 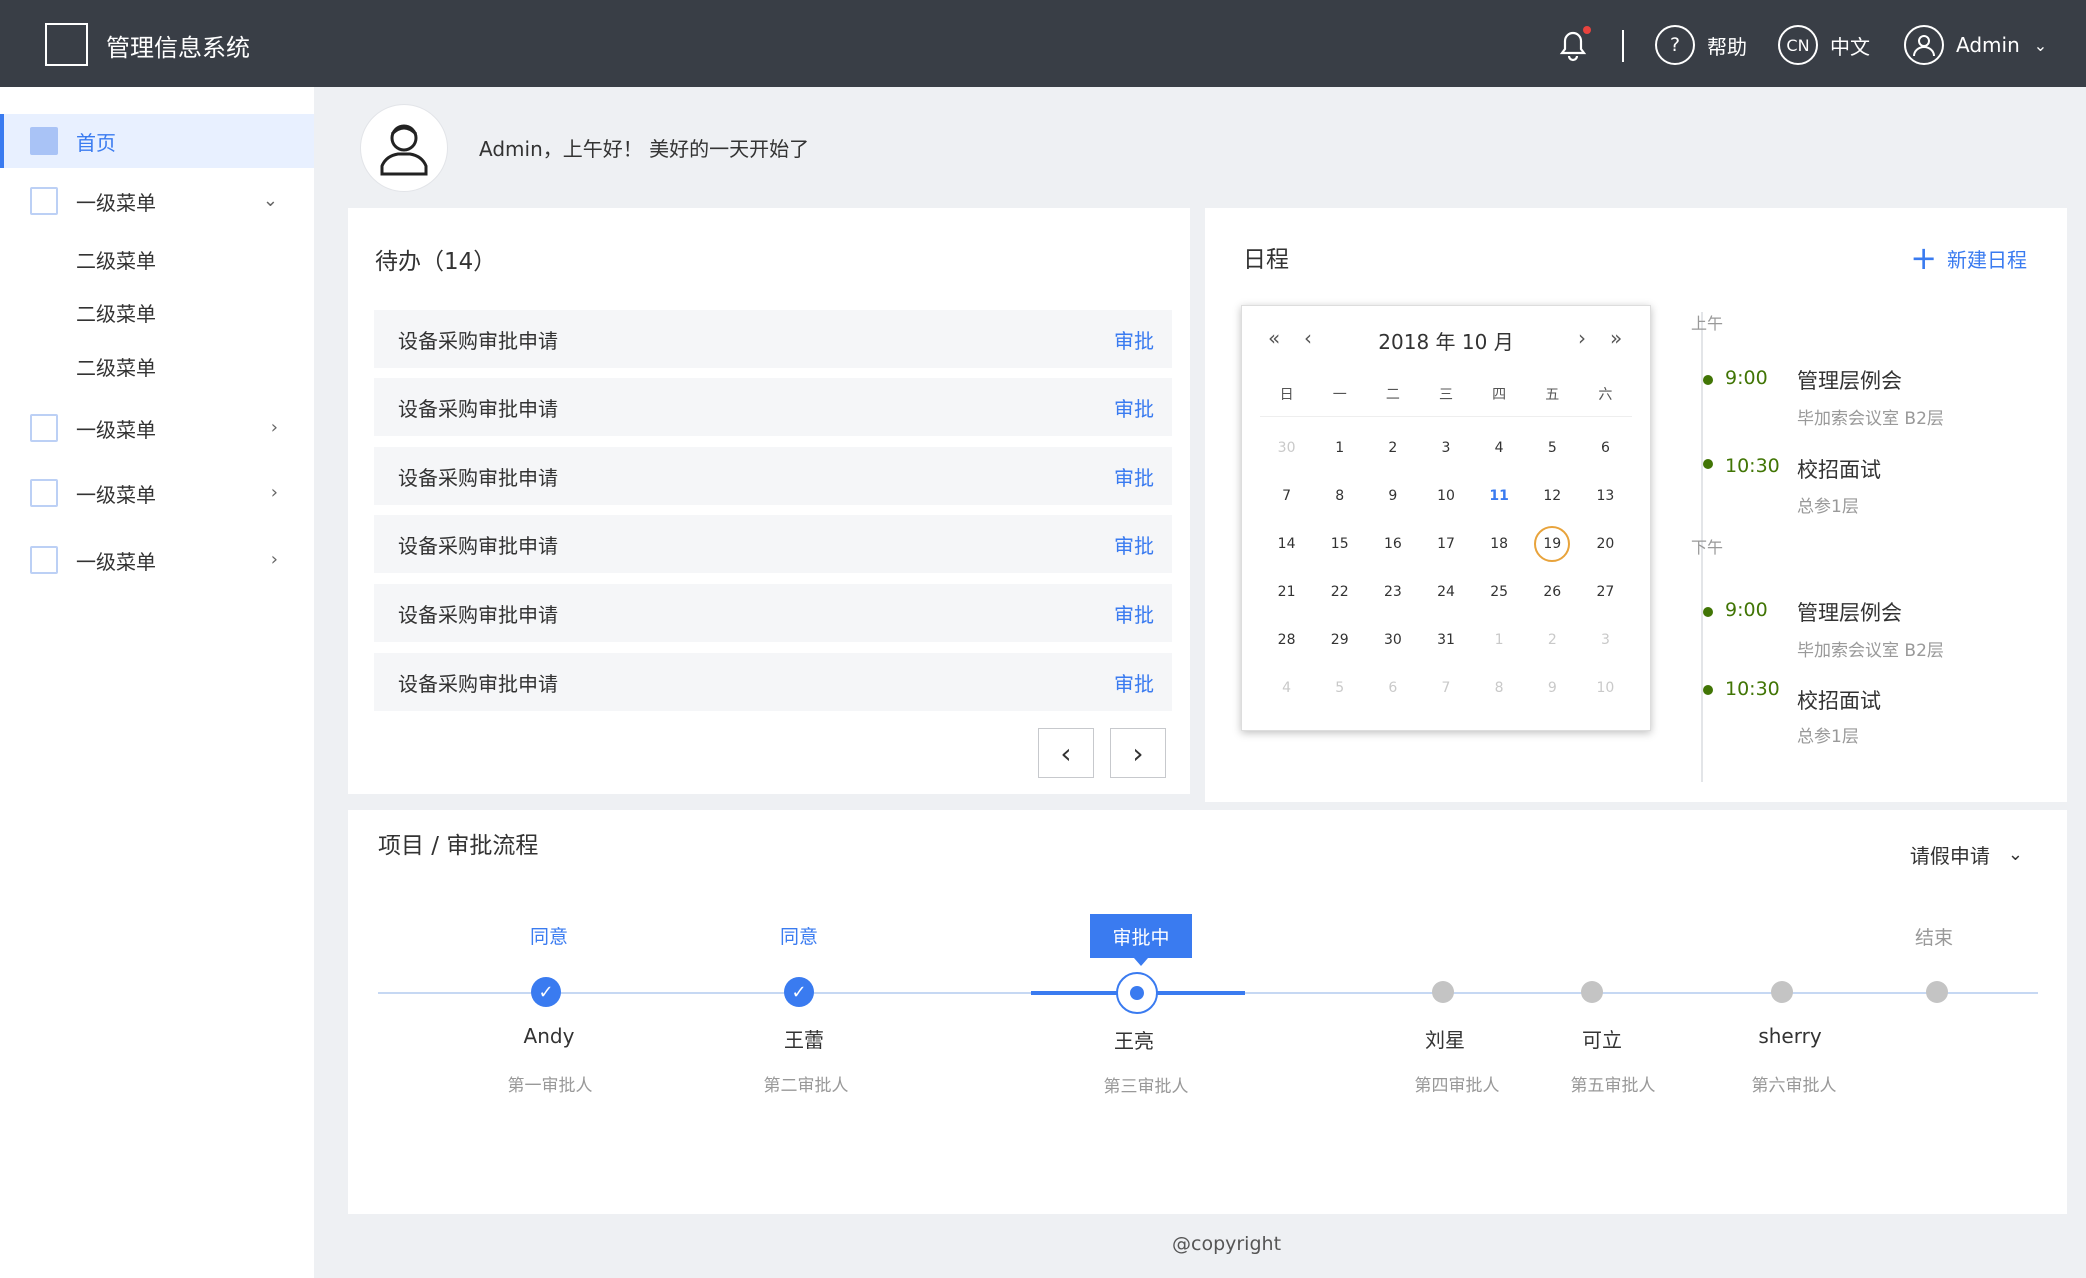 I want to click on step-approver-name: 可立, so click(x=1602, y=1040).